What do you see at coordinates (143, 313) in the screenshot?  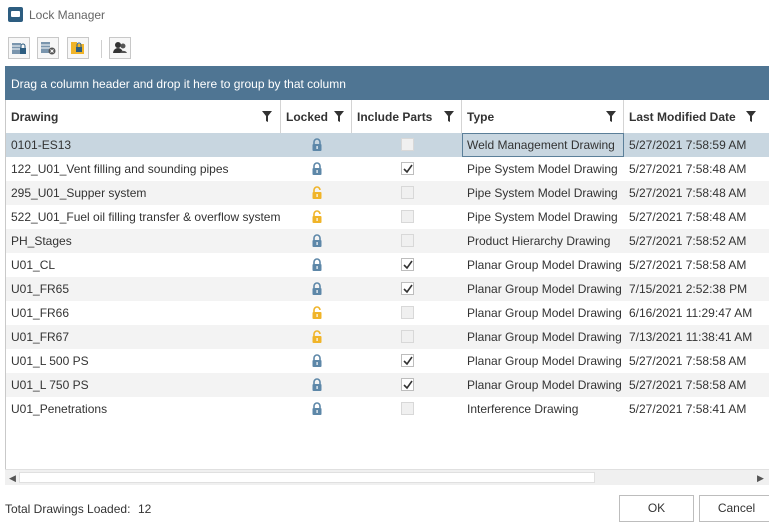 I see `cell-drawing: U01_FR66` at bounding box center [143, 313].